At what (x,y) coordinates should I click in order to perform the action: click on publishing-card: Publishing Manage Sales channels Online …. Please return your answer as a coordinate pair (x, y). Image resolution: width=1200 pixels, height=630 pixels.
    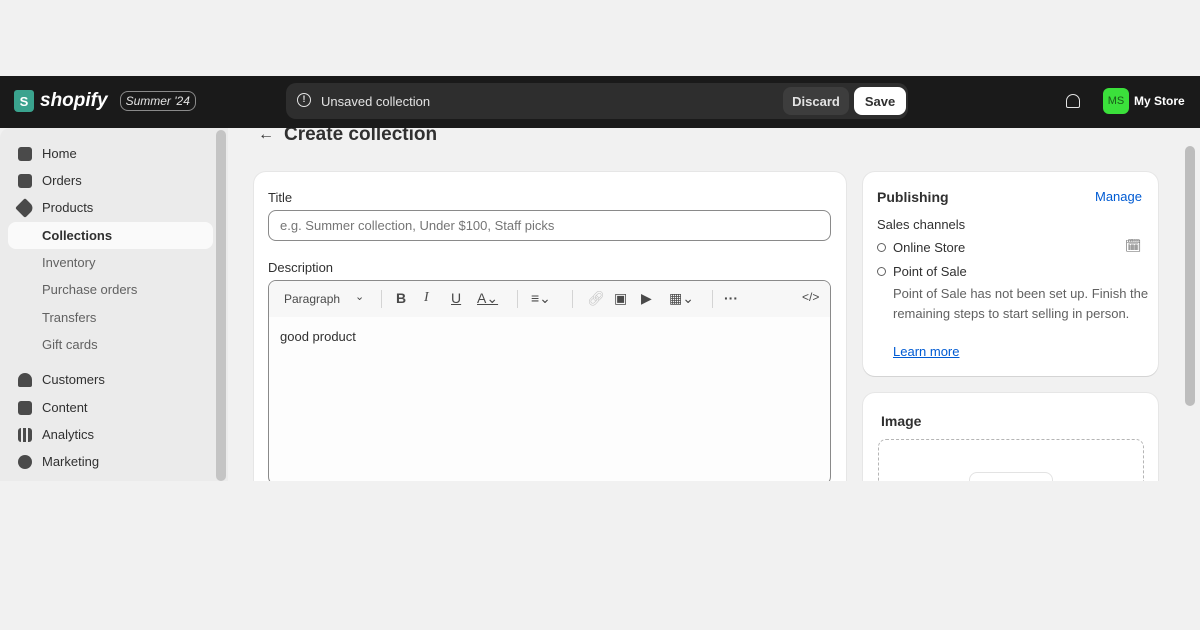
    Looking at the image, I should click on (1010, 274).